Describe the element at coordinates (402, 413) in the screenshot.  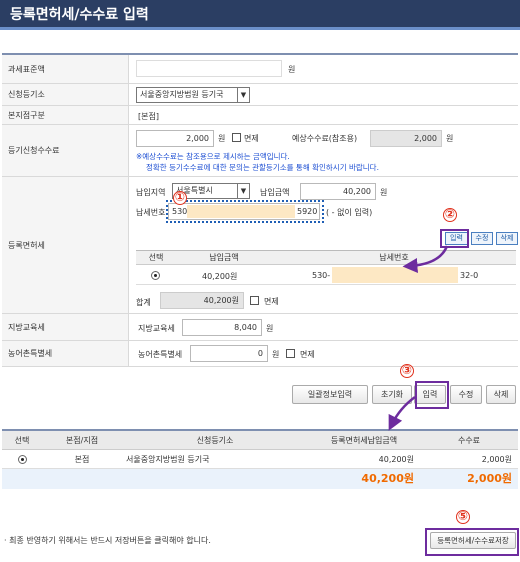
I see `arrow-to-summary` at that location.